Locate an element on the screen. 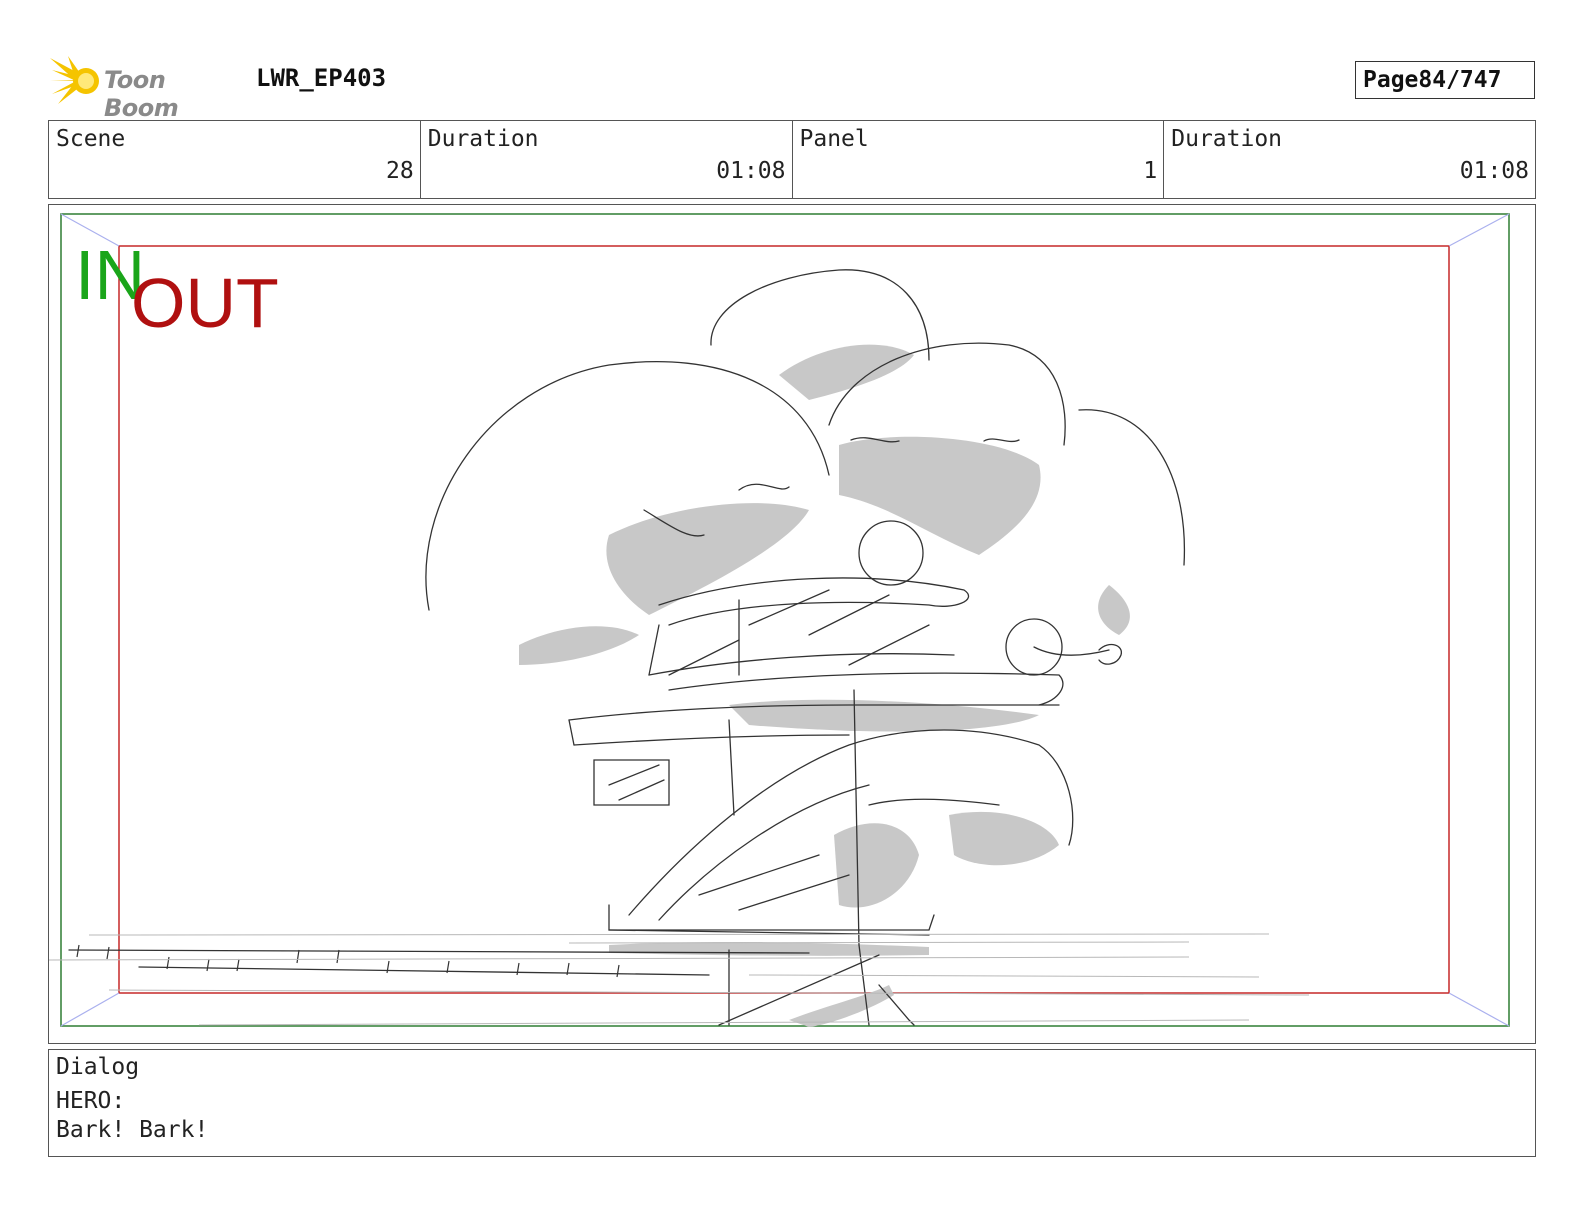 The image size is (1584, 1224). page-indicator: Page 84/747 is located at coordinates (1445, 80).